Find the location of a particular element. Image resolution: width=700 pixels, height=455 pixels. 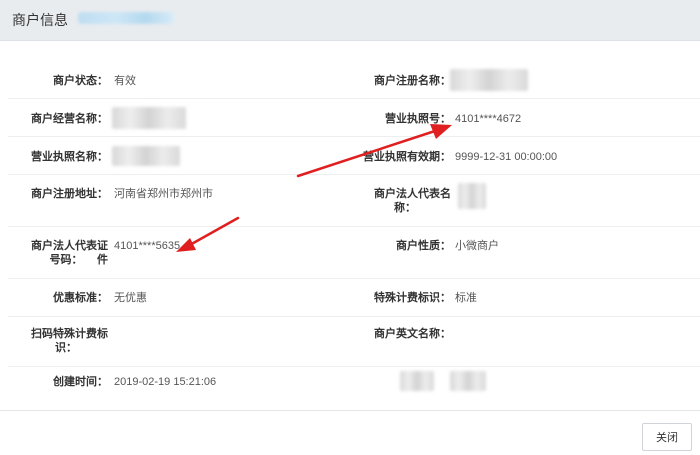

close-button: 关闭 is located at coordinates (667, 437).